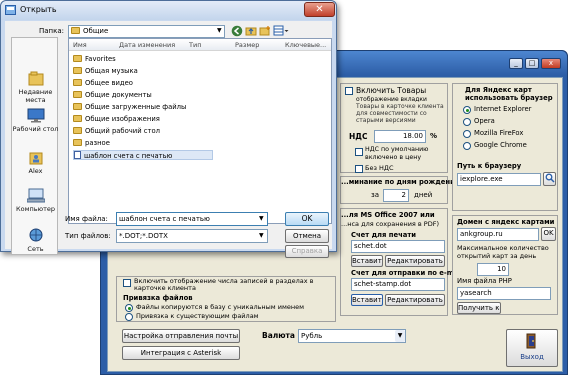  Describe the element at coordinates (548, 234) in the screenshot. I see `yandex-ok-button: OK` at that location.